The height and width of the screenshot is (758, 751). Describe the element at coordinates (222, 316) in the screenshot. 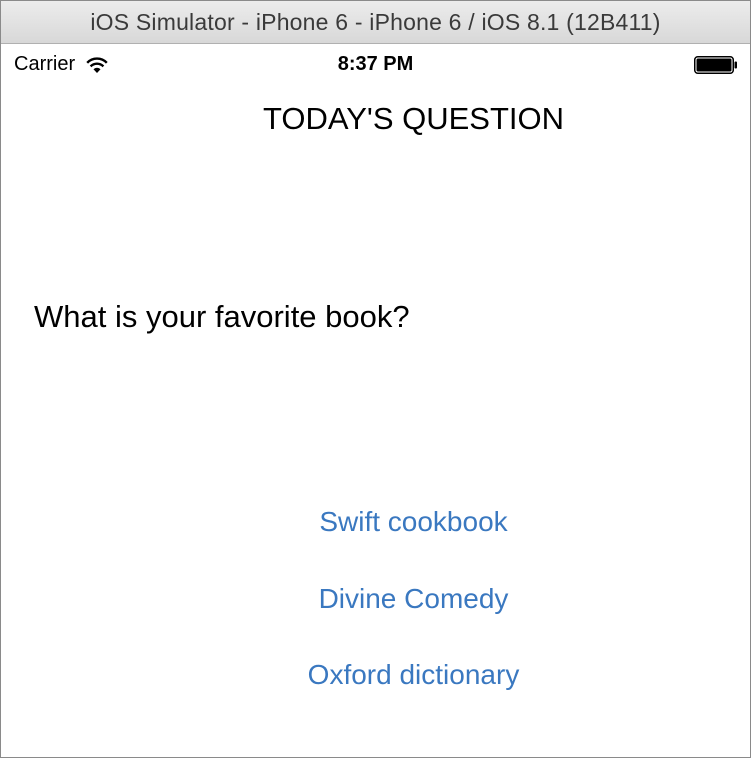

I see `question-label: What is your favorite book?` at that location.